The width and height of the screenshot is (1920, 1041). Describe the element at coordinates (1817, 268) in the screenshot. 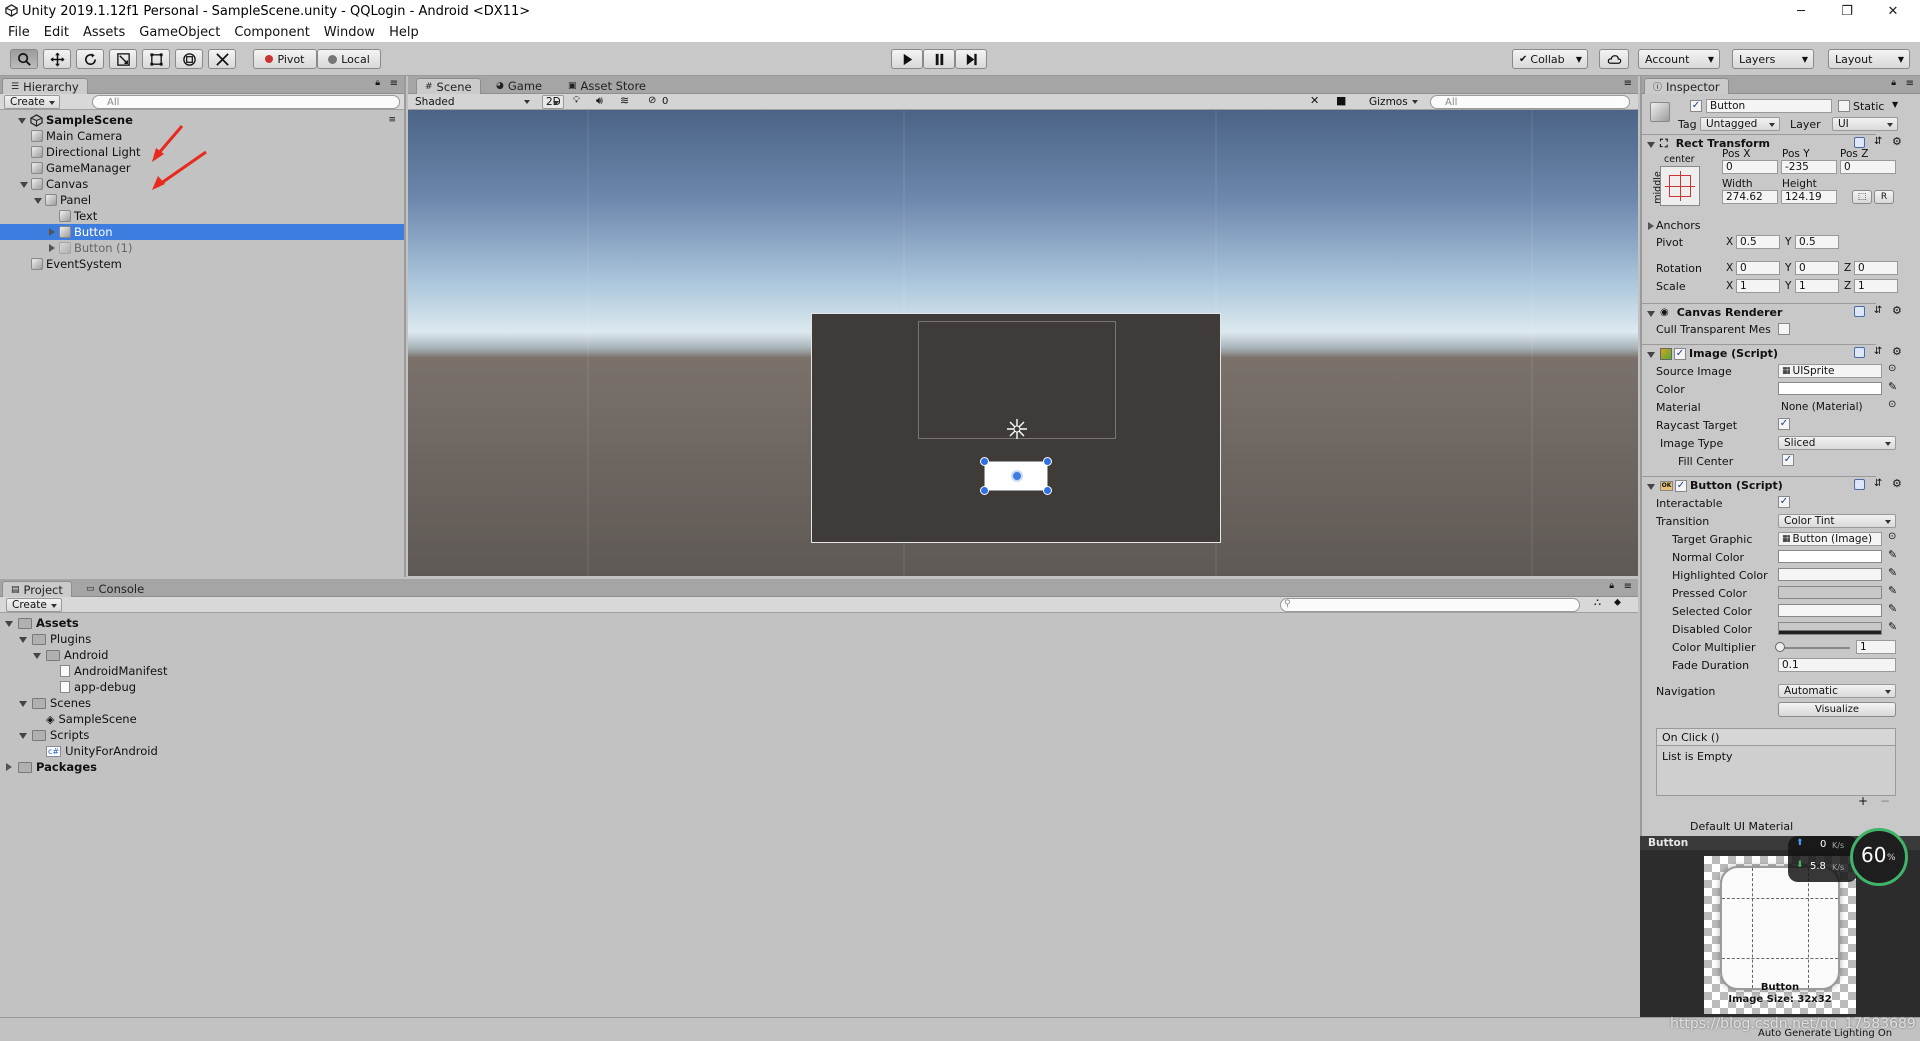

I see `rot-y-field: 0` at that location.